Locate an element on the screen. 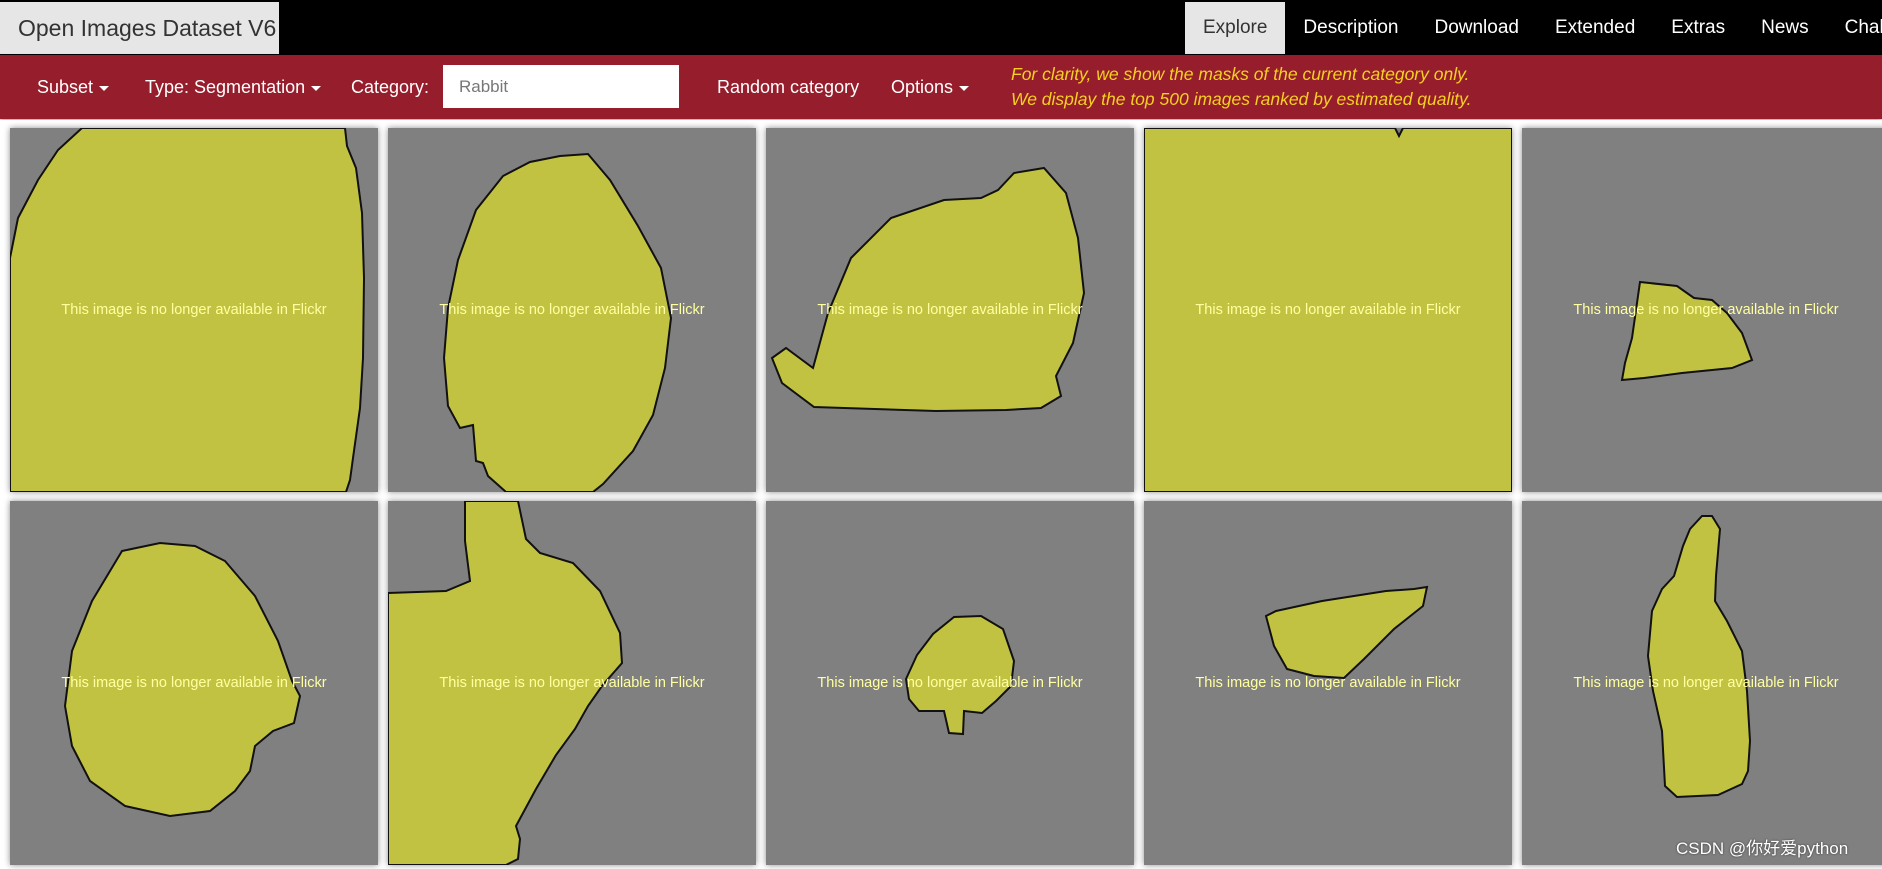 This screenshot has height=869, width=1882. nav-extras: Extras is located at coordinates (1698, 28).